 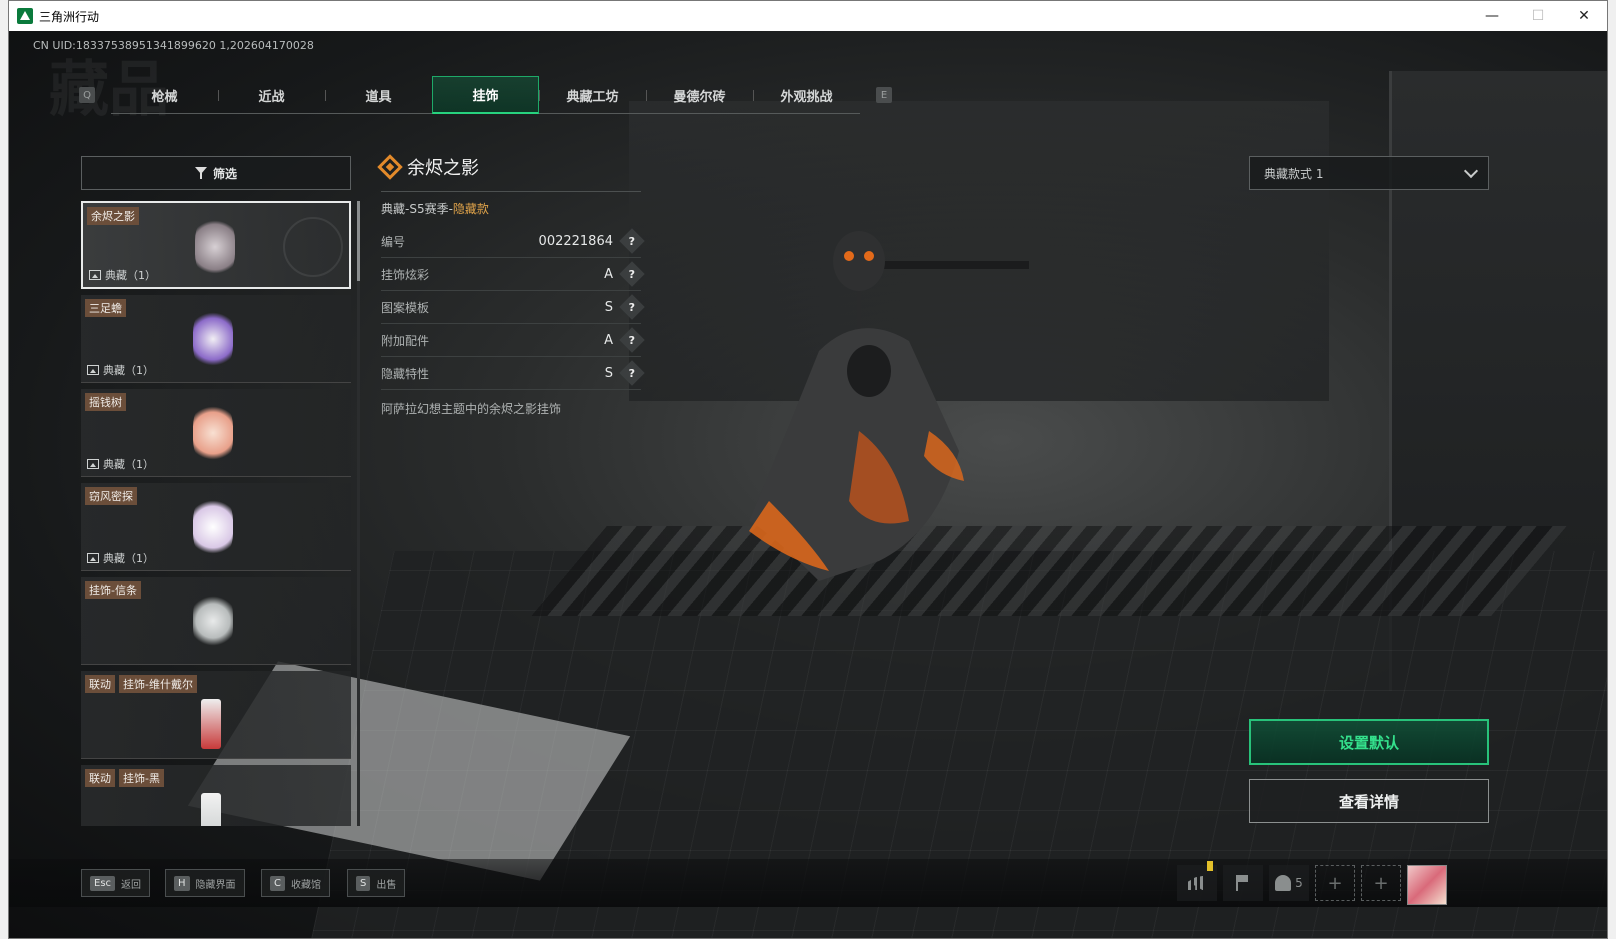 I want to click on hide-ui-hint: H 隐藏界面, so click(x=205, y=883).